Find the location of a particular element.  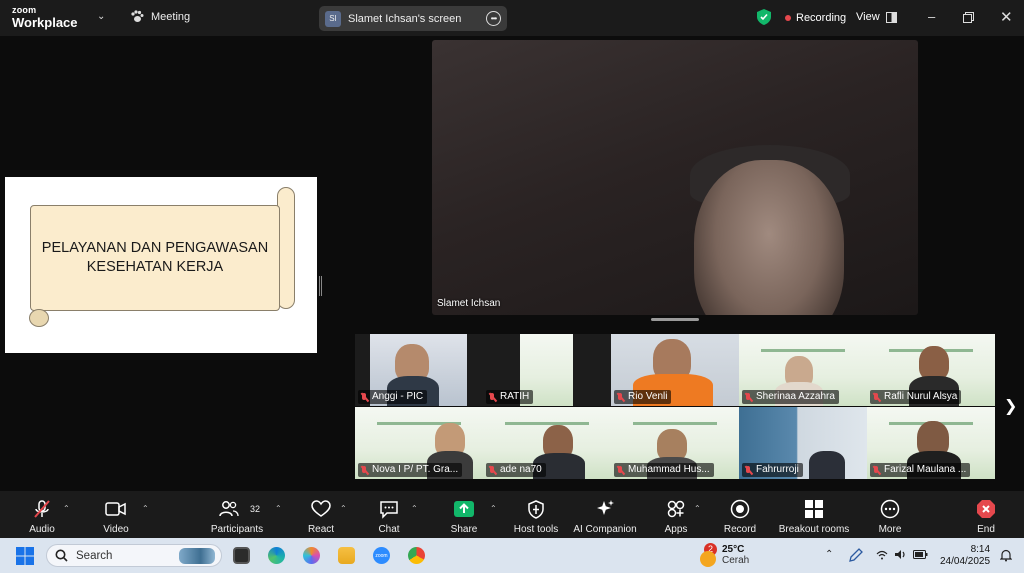

end-button: End is located at coordinates (986, 514).